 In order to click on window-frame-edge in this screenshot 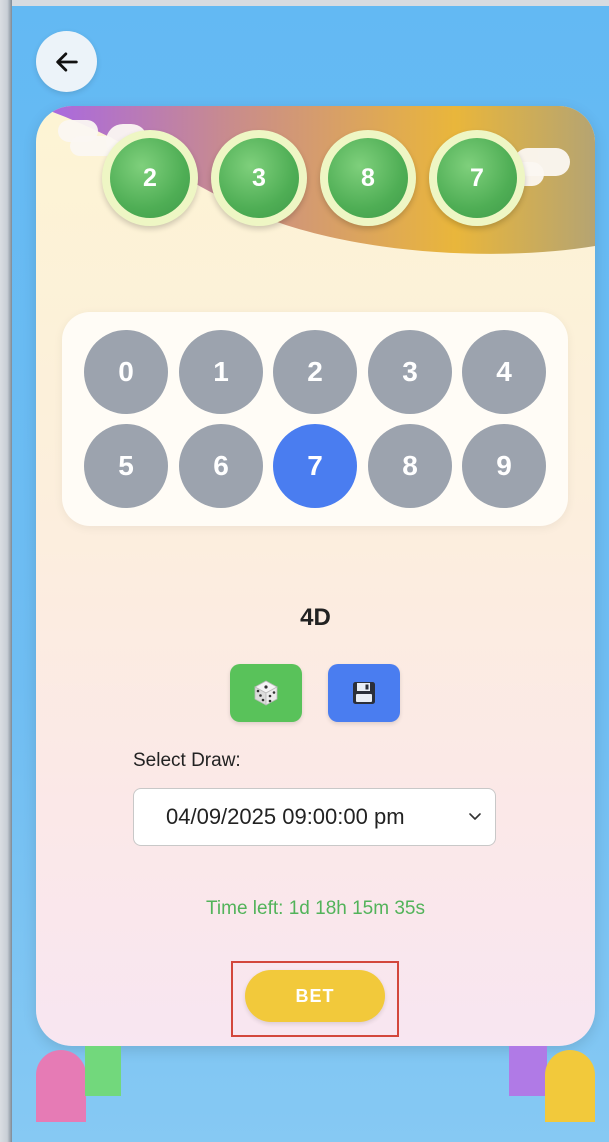, I will do `click(6, 571)`.